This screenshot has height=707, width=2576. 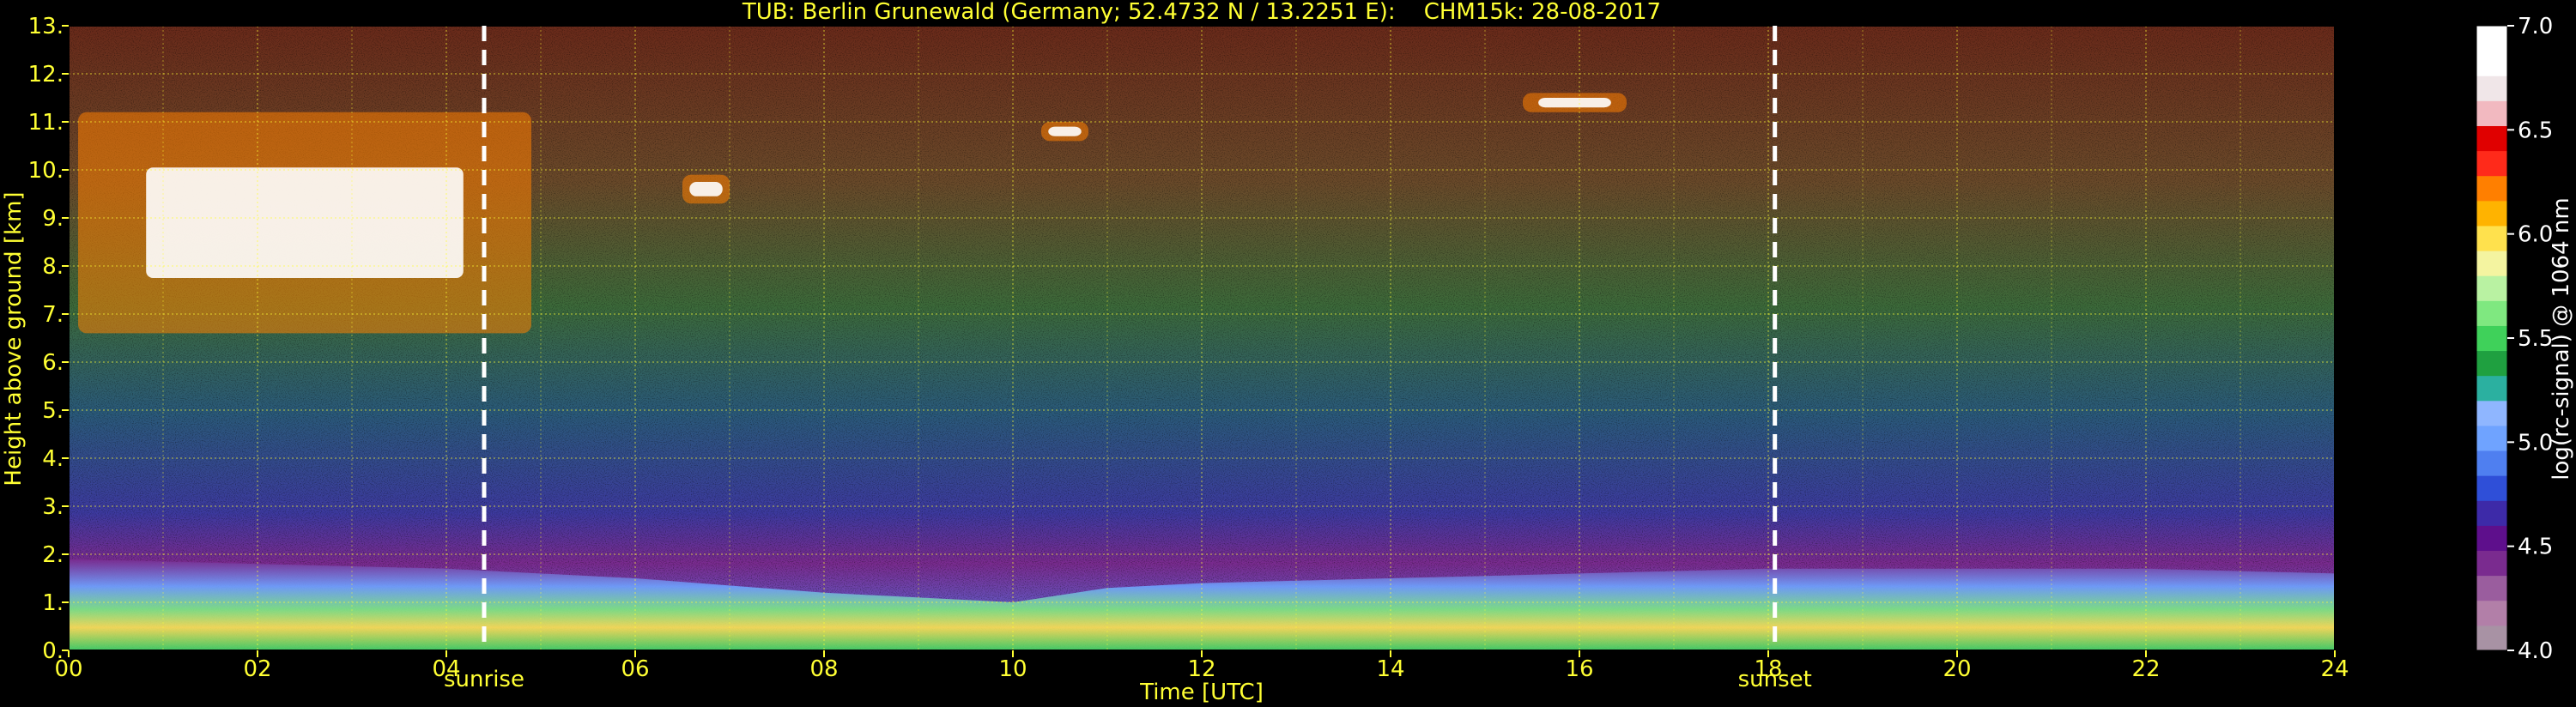 What do you see at coordinates (53, 267) in the screenshot?
I see `y-tick-label: 8.` at bounding box center [53, 267].